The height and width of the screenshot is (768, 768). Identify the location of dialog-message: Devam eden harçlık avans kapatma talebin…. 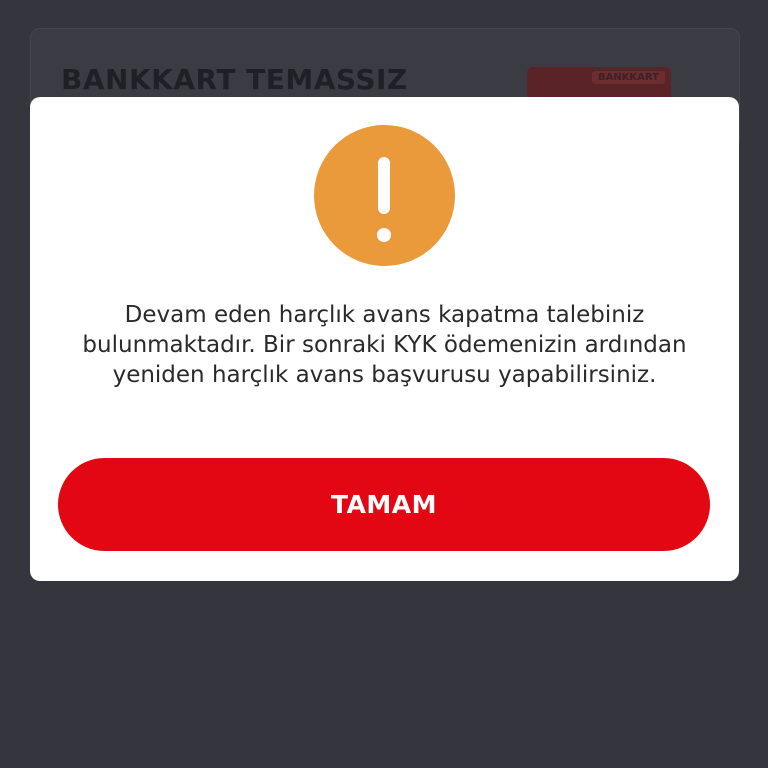
(384, 345).